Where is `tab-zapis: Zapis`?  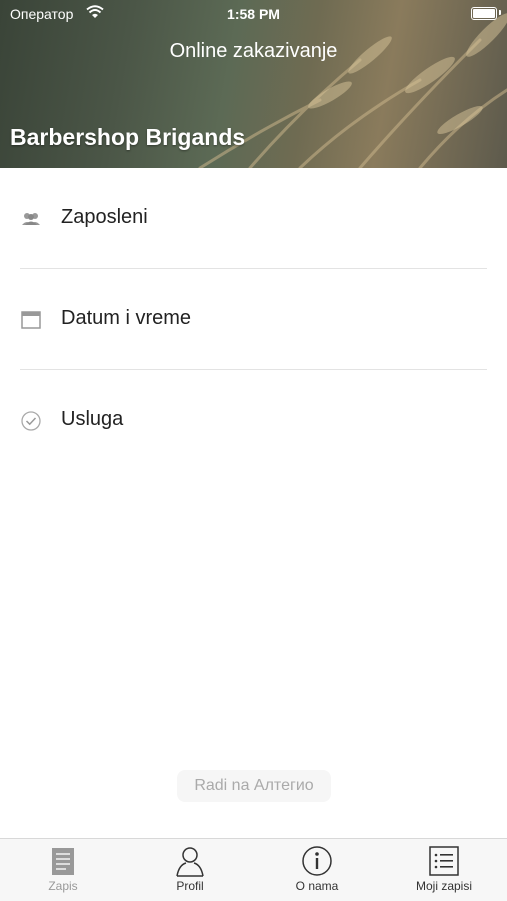 tab-zapis: Zapis is located at coordinates (63, 870).